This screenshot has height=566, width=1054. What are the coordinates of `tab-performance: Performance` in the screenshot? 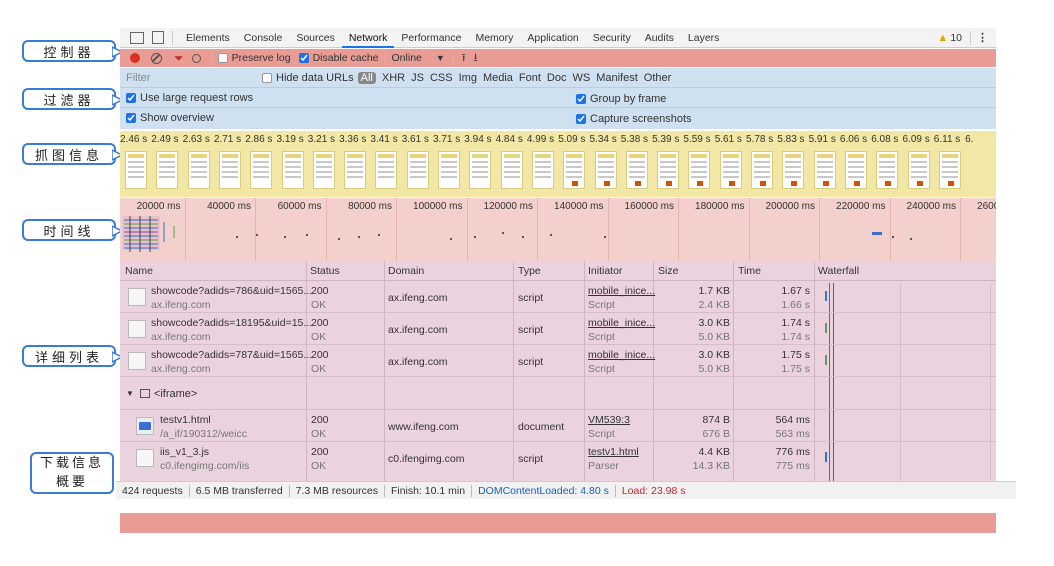 It's located at (431, 38).